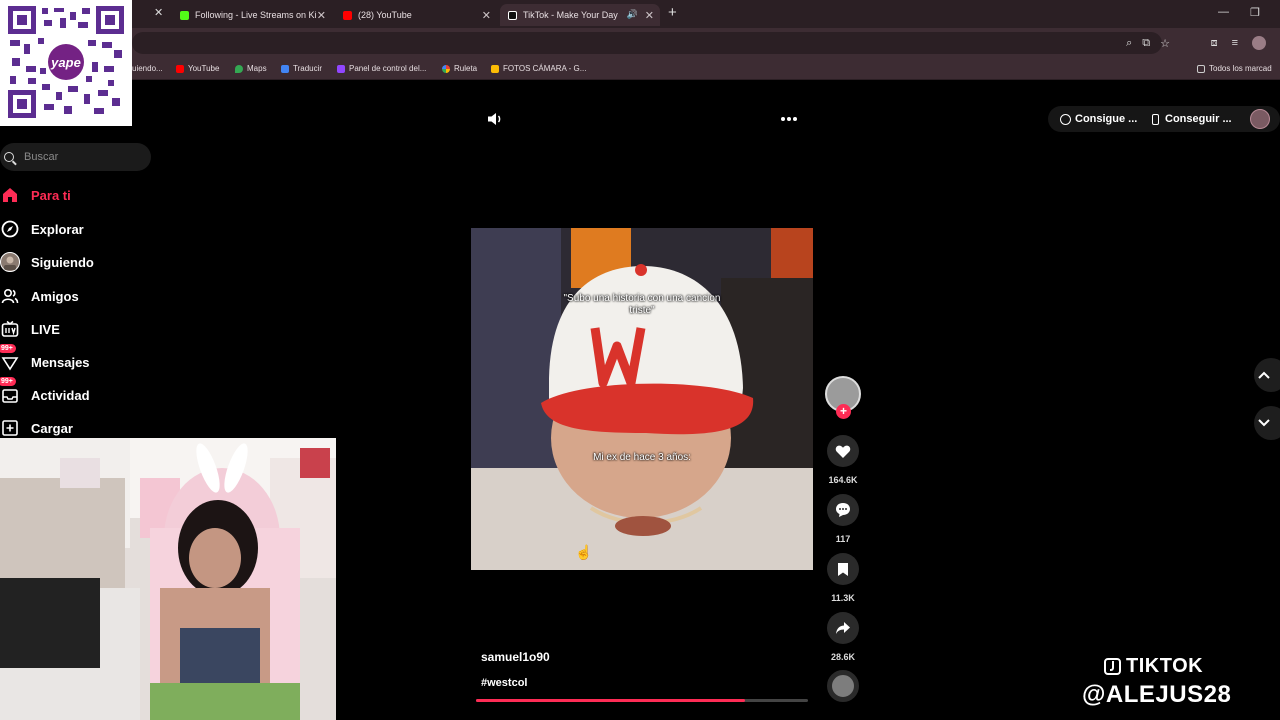 The height and width of the screenshot is (720, 1280). What do you see at coordinates (1259, 43) in the screenshot?
I see `profile-avatar` at bounding box center [1259, 43].